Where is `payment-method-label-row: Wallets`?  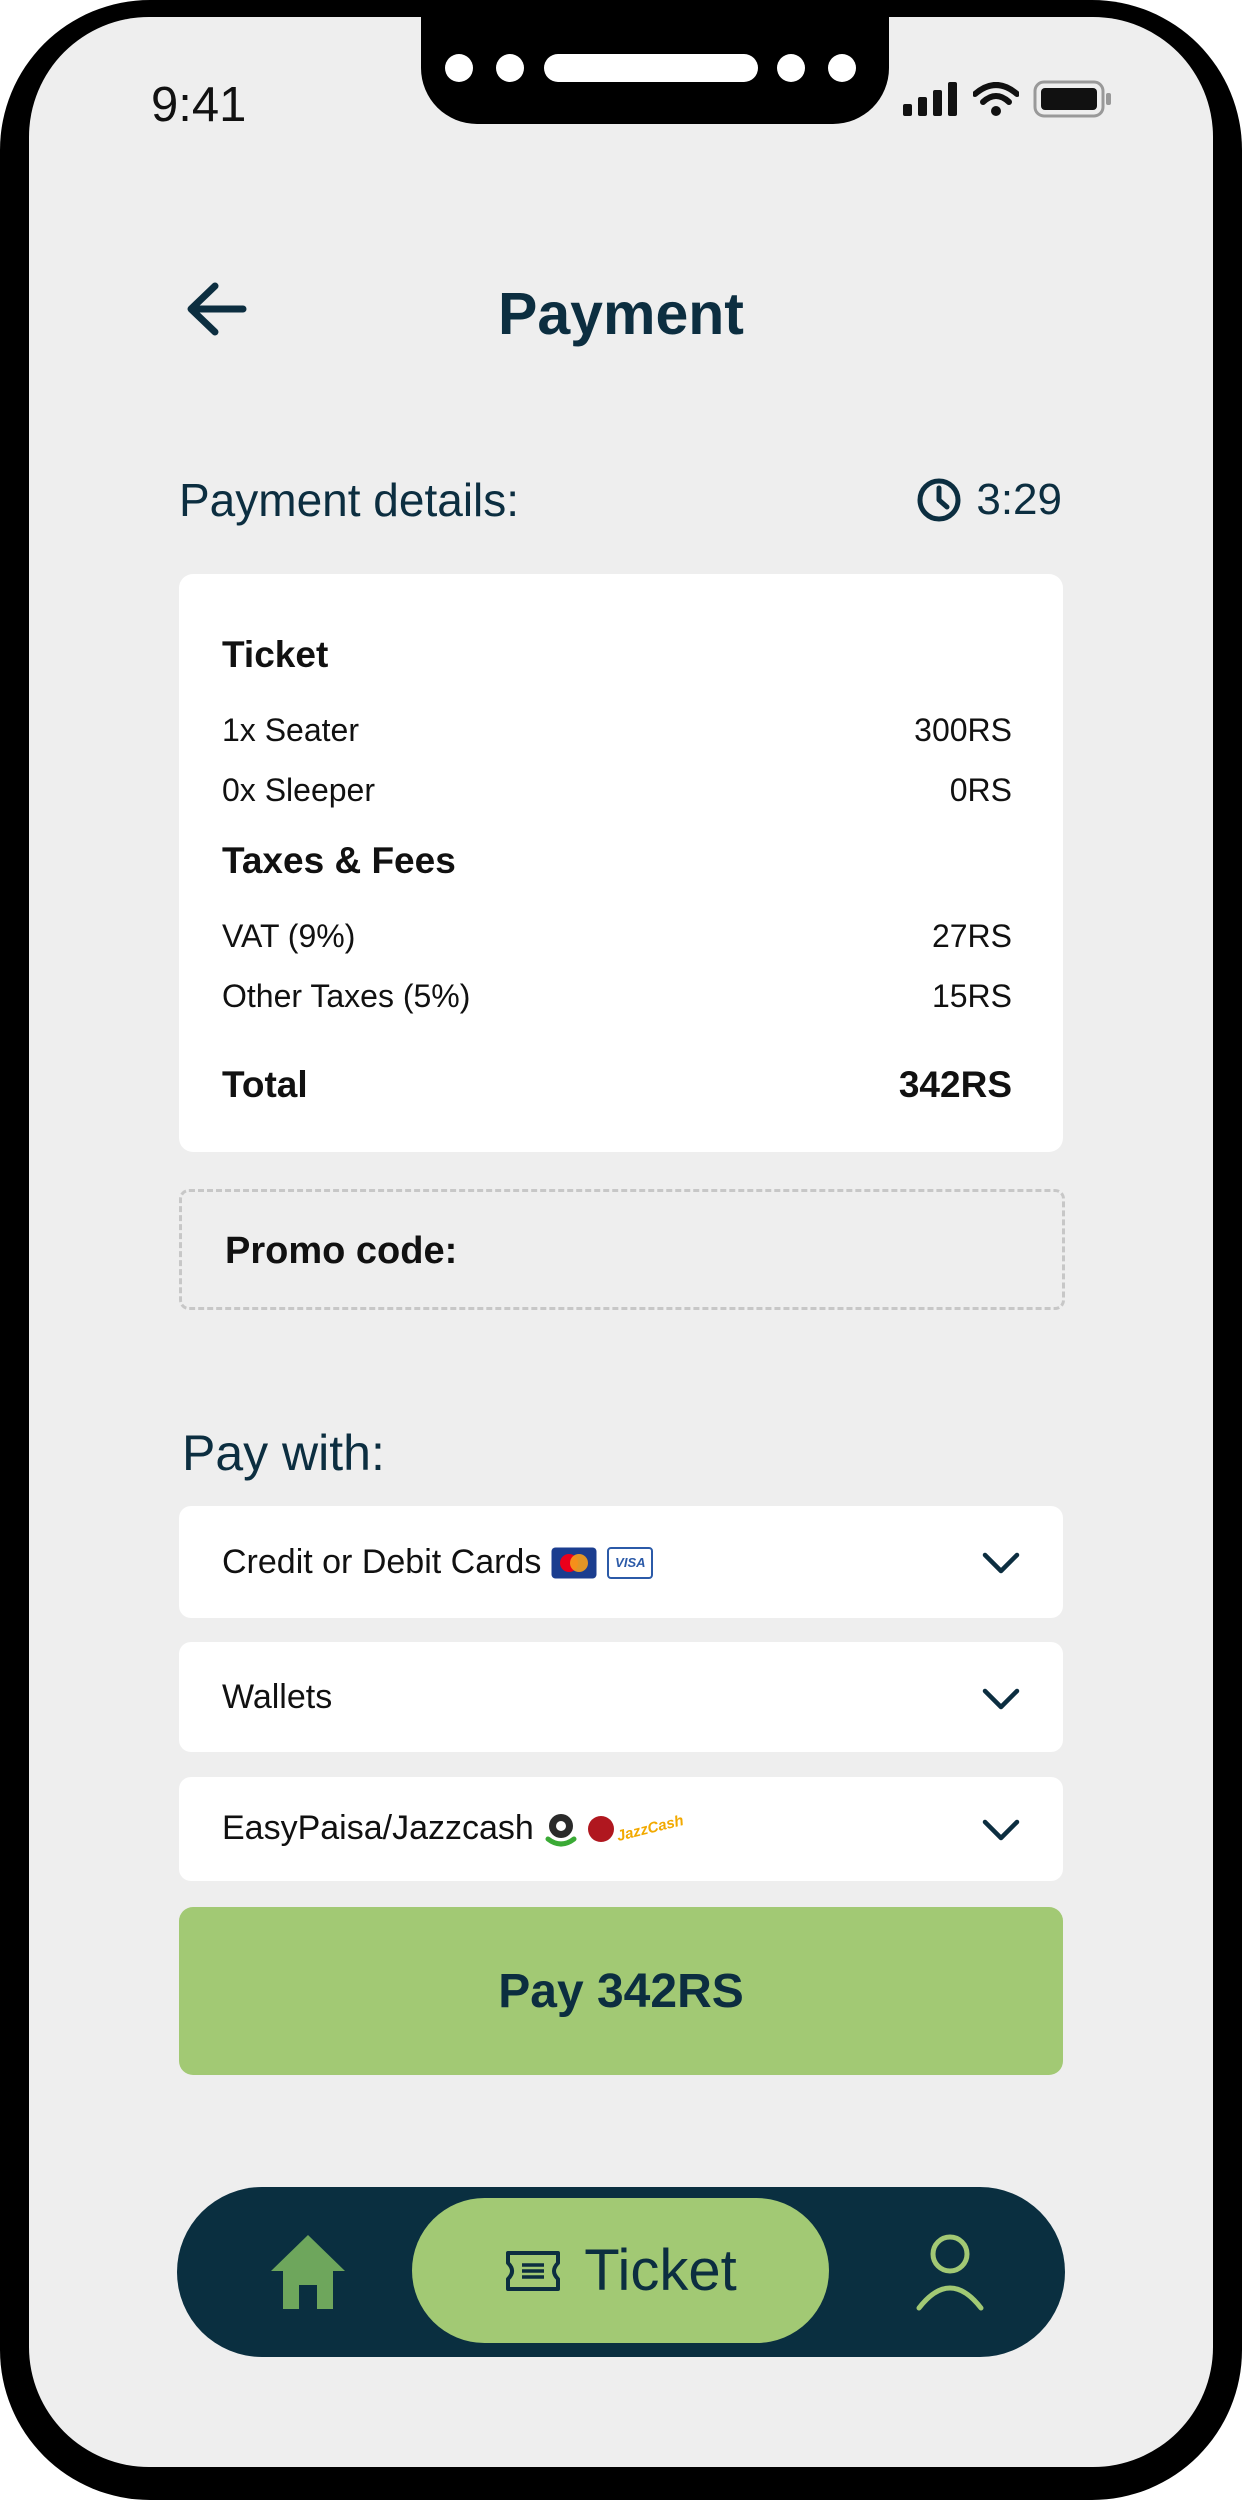 payment-method-label-row: Wallets is located at coordinates (277, 1697).